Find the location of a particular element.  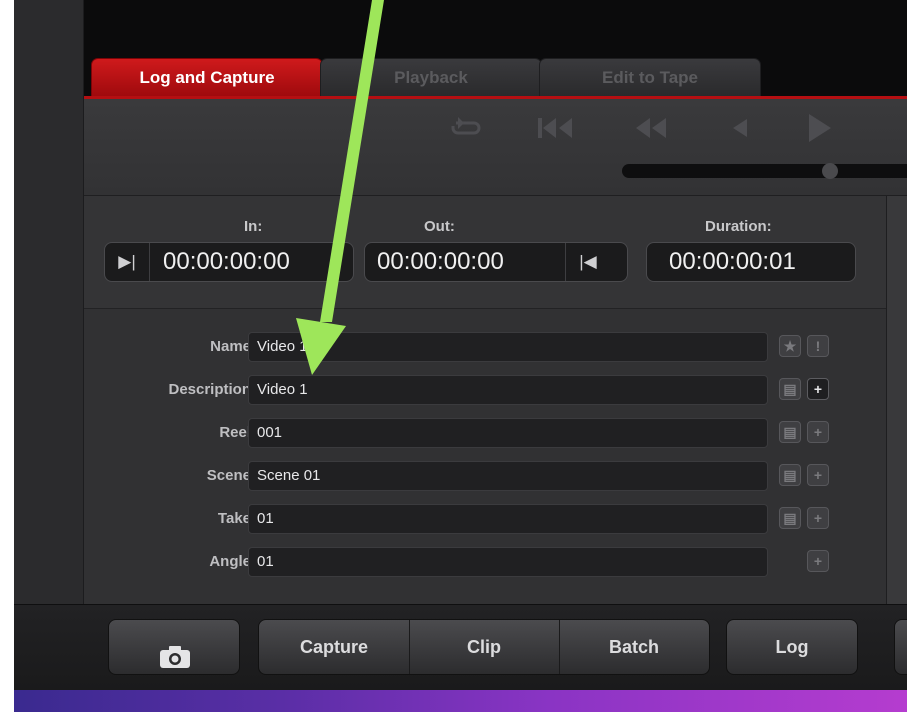

right-panel-edge is located at coordinates (896, 400).